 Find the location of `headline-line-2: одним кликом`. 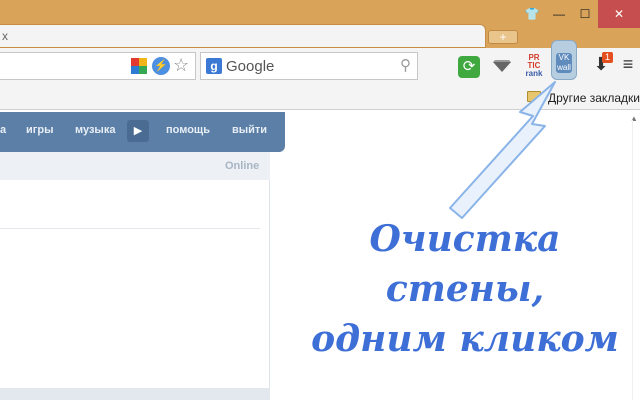

headline-line-2: одним кликом is located at coordinates (465, 339).